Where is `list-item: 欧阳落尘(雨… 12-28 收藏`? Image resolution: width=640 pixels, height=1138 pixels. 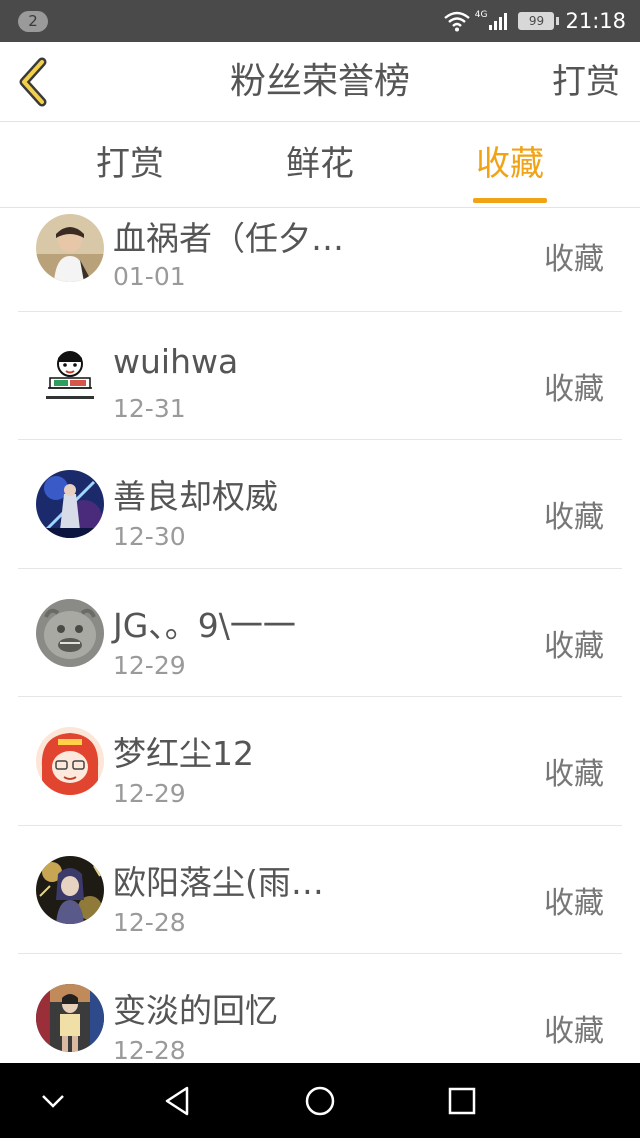
list-item: 欧阳落尘(雨… 12-28 收藏 is located at coordinates (320, 890).